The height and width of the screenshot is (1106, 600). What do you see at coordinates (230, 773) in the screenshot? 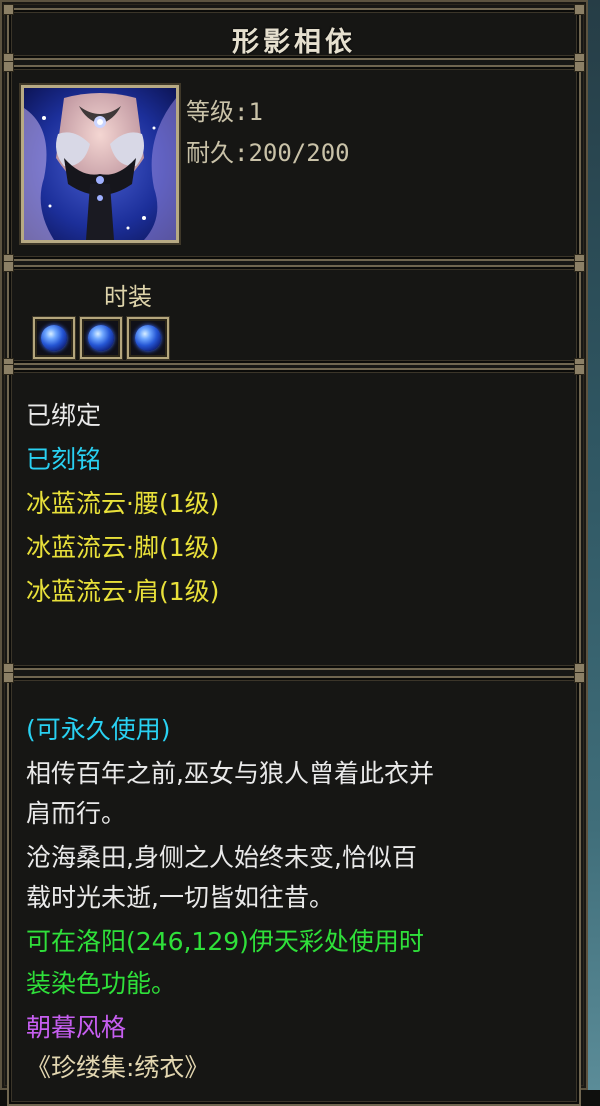
I see `lore-line: 相传百年之前,巫女与狼人曾着此衣并` at bounding box center [230, 773].